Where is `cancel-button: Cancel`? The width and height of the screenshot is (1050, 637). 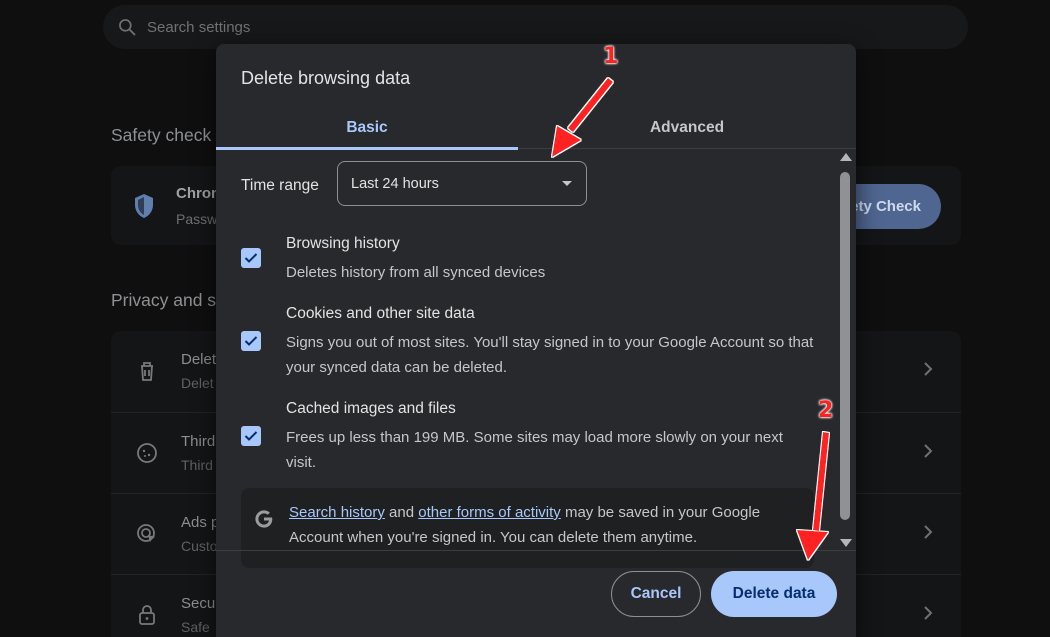
cancel-button: Cancel is located at coordinates (656, 594).